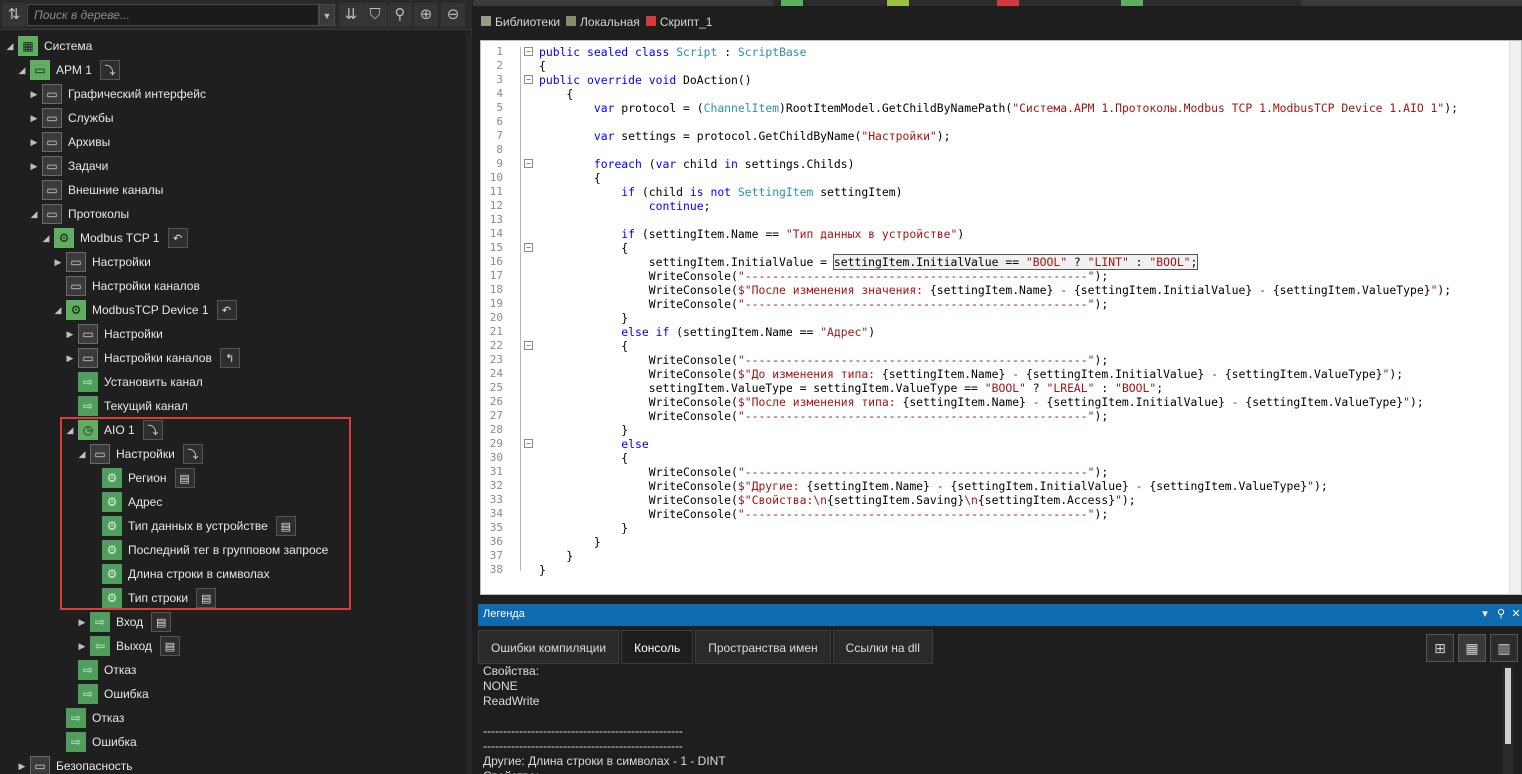  I want to click on panel-menu-icon: ▾, so click(1485, 615).